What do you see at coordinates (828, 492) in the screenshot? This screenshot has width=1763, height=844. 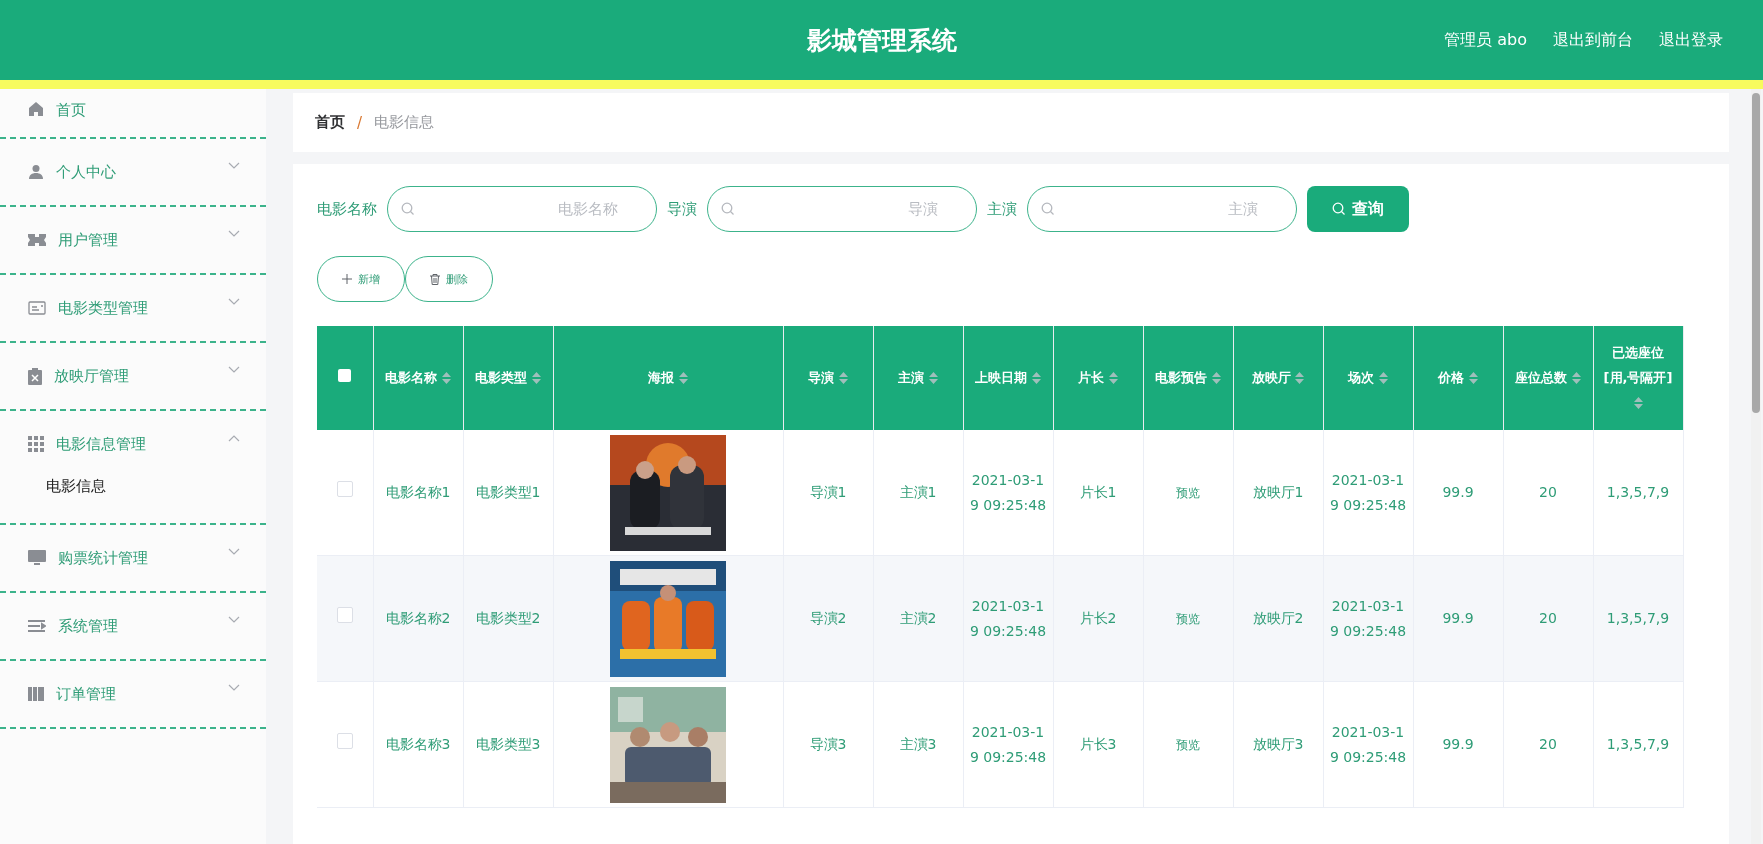 I see `table-cell: 导演1` at bounding box center [828, 492].